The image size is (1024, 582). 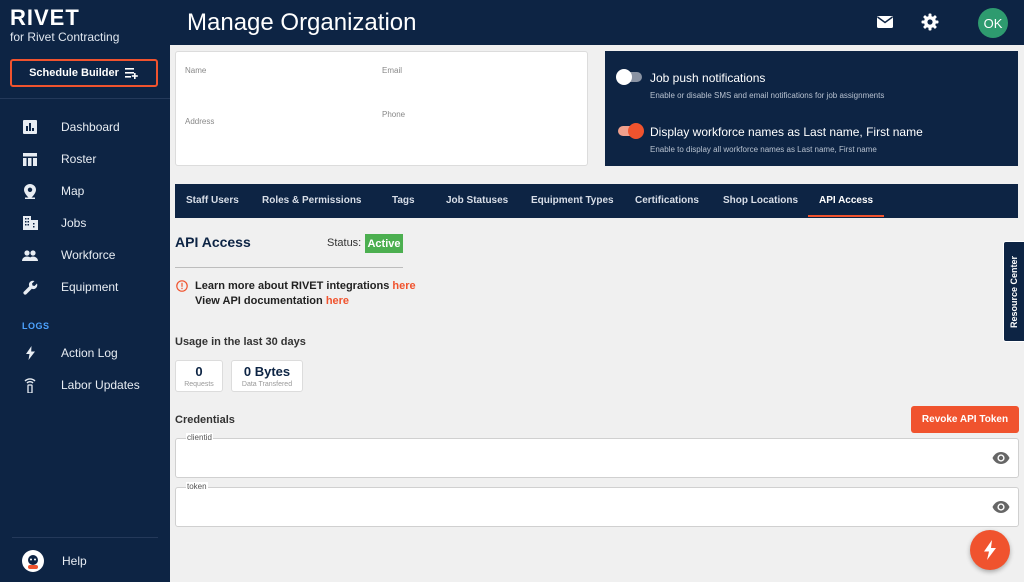 What do you see at coordinates (30, 127) in the screenshot?
I see `dashboard-icon` at bounding box center [30, 127].